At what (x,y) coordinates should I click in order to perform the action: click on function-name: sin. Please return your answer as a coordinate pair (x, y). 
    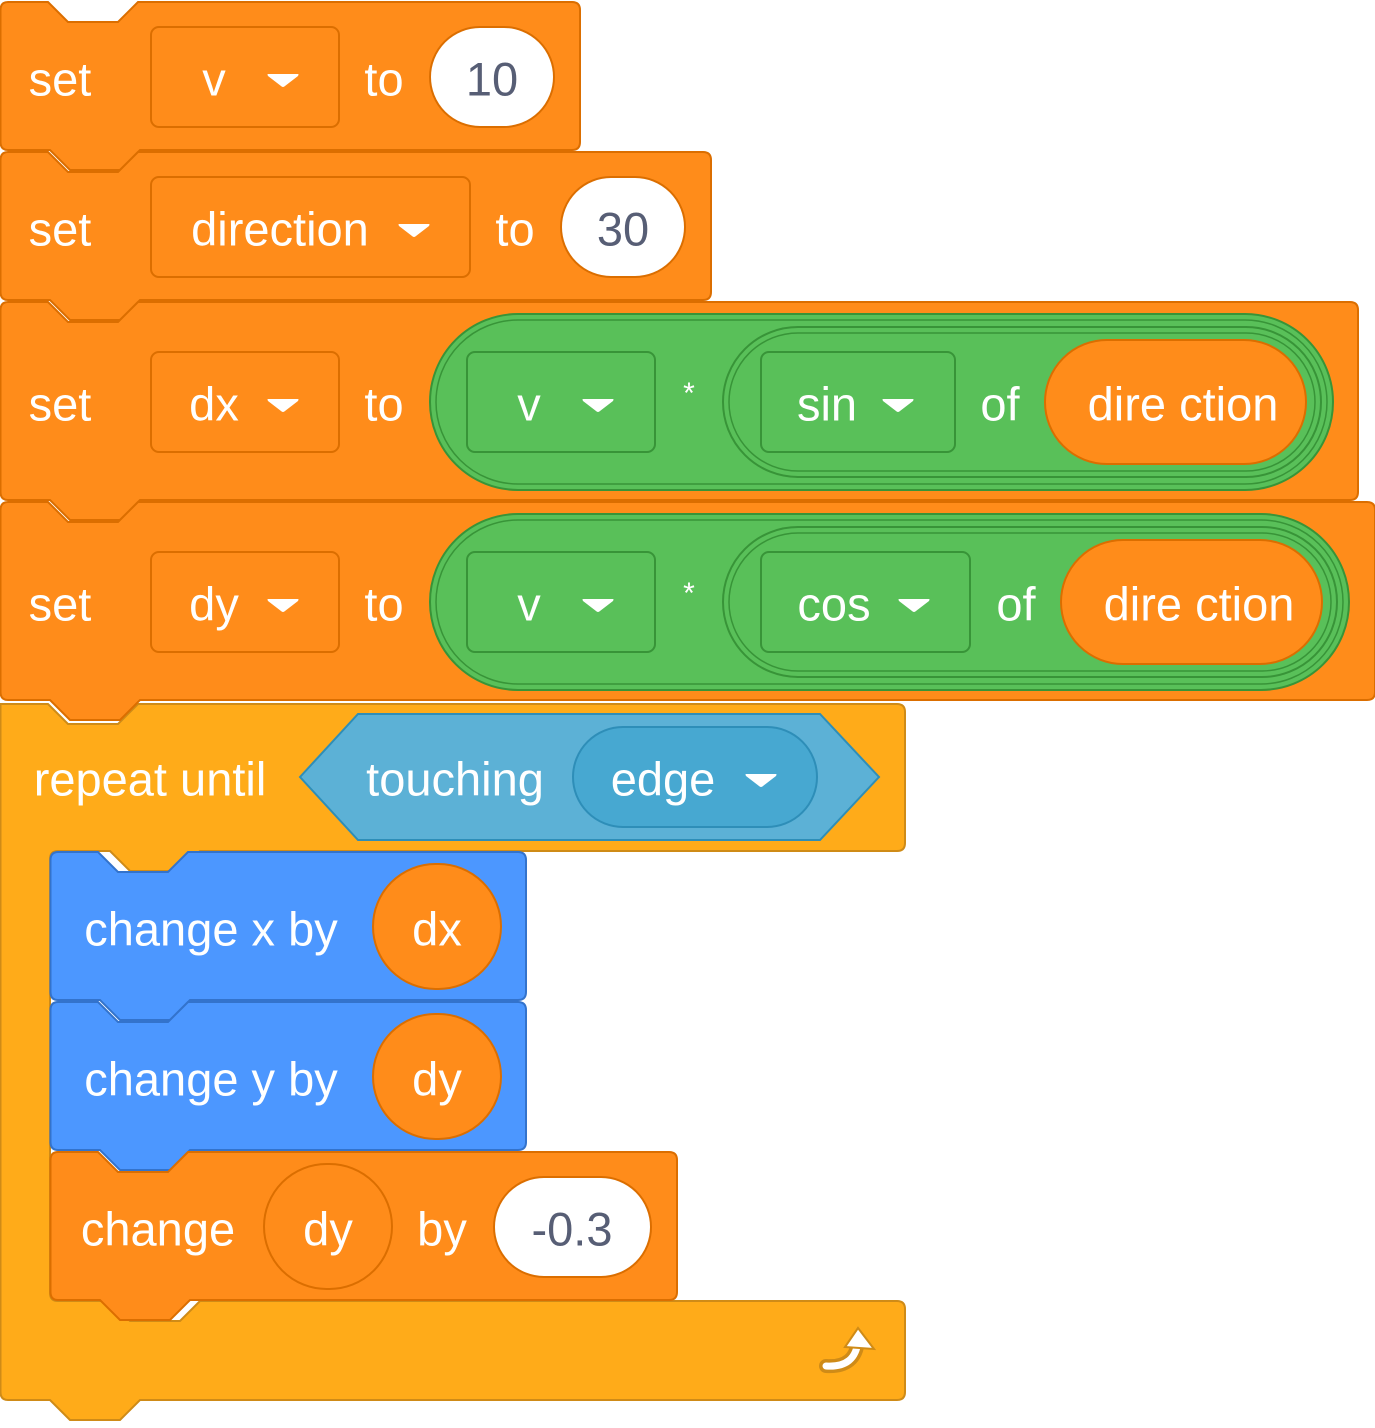
    Looking at the image, I should click on (827, 404).